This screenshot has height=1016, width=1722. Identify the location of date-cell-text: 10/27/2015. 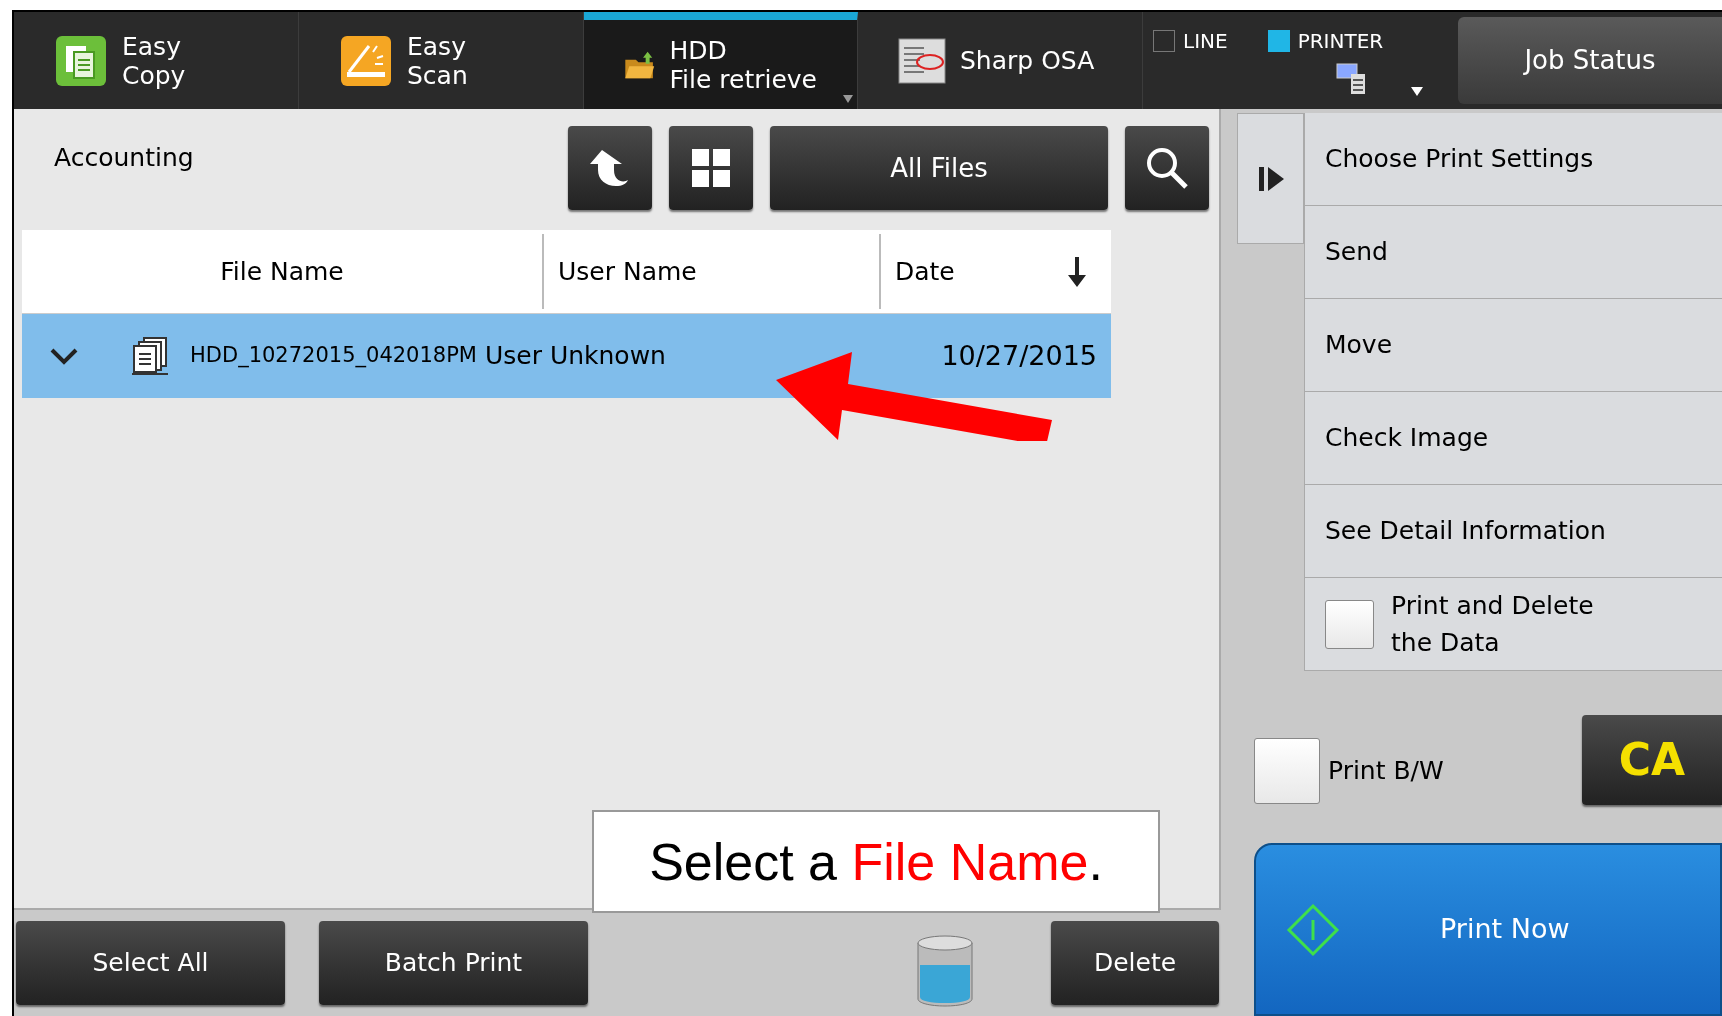
(1019, 355).